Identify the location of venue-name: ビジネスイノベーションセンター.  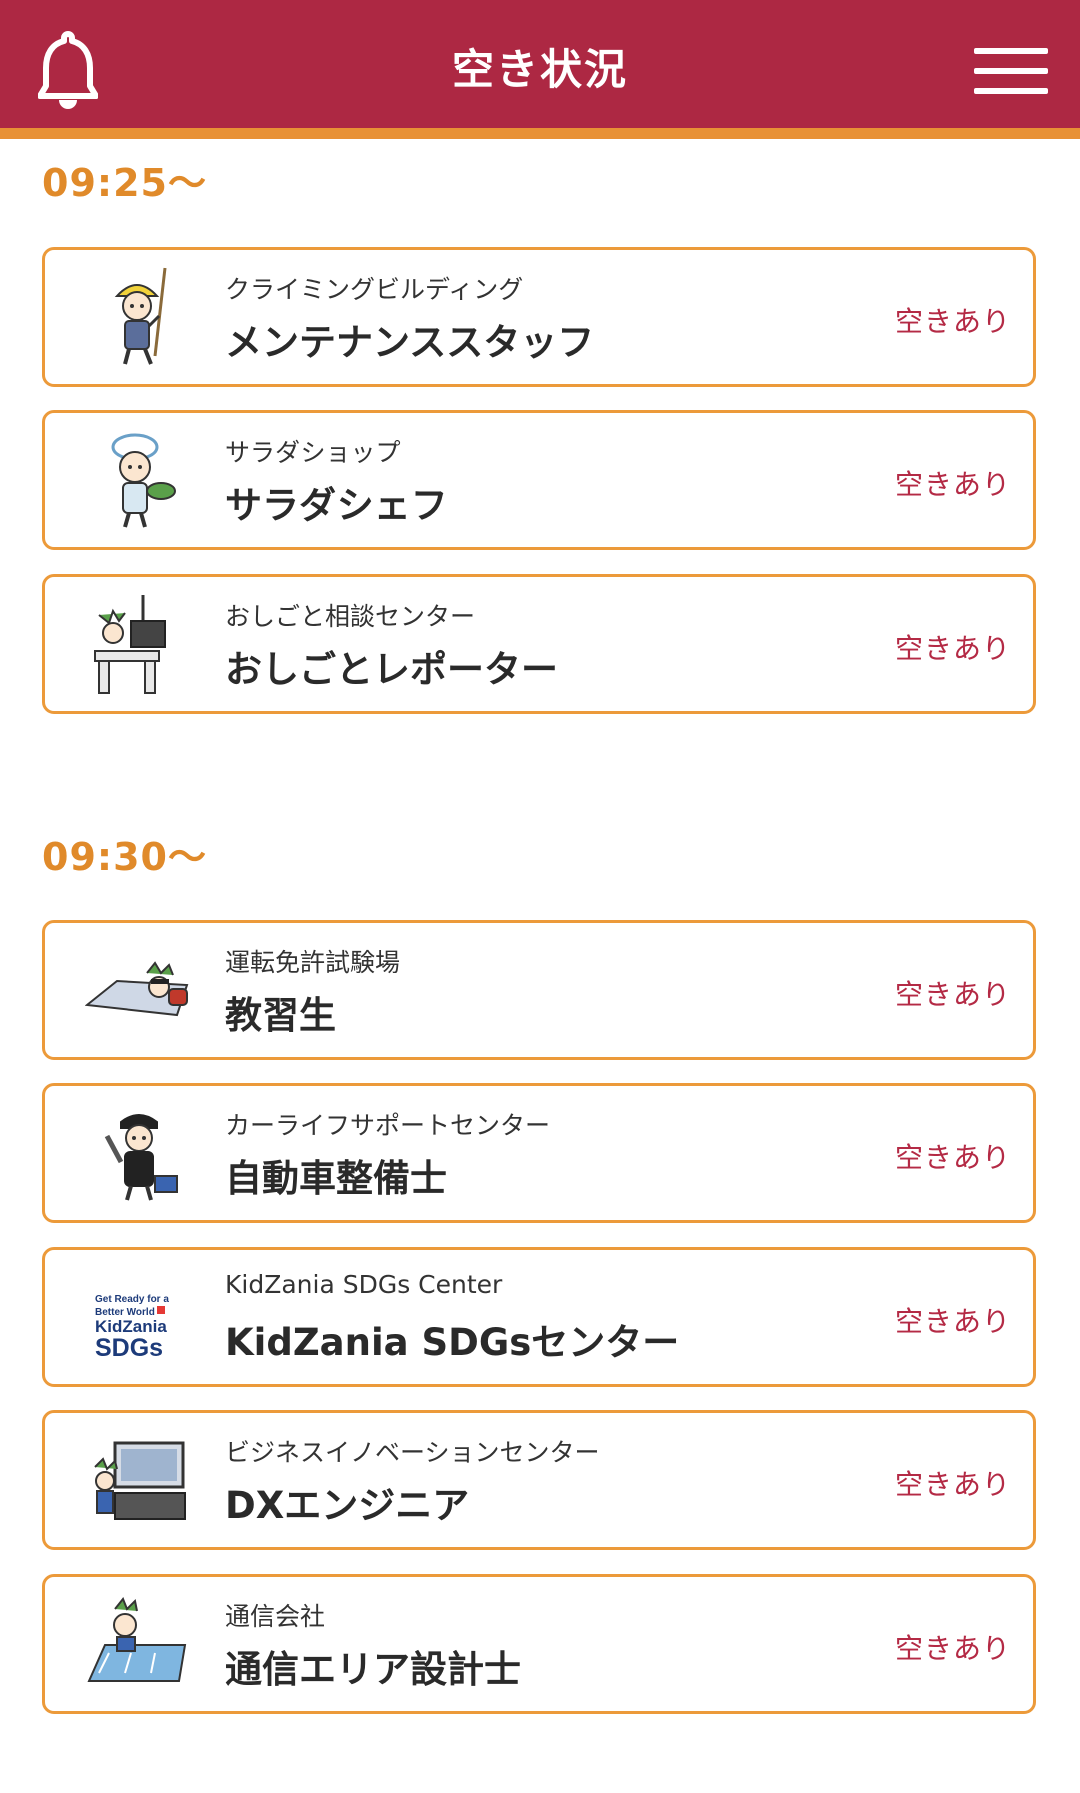
(412, 1452).